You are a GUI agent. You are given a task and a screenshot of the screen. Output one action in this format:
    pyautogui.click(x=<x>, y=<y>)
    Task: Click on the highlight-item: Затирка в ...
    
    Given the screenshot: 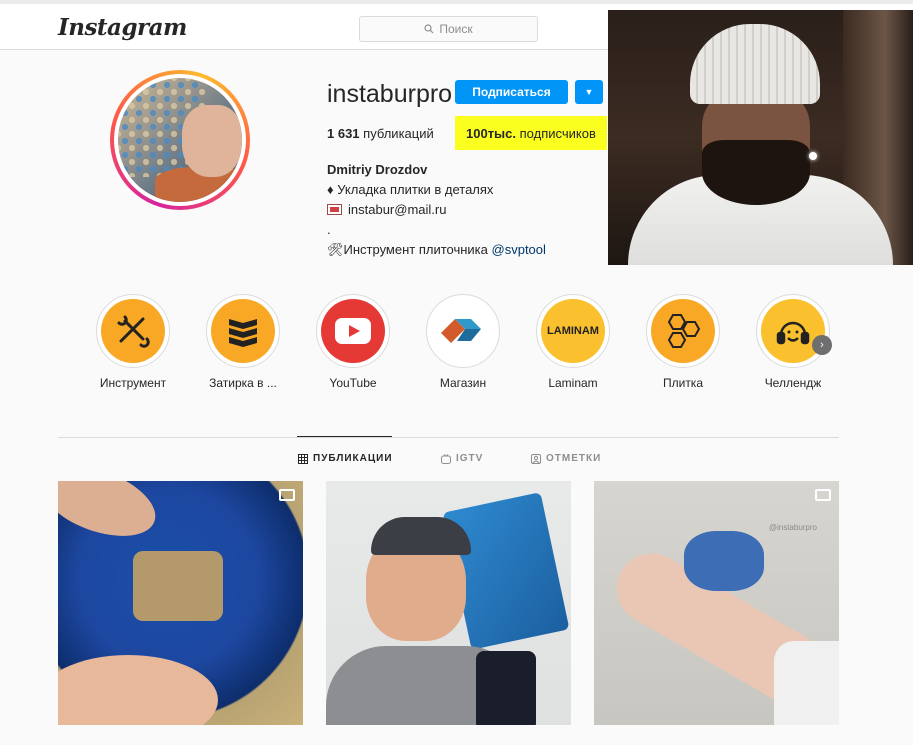 What is the action you would take?
    pyautogui.click(x=243, y=342)
    